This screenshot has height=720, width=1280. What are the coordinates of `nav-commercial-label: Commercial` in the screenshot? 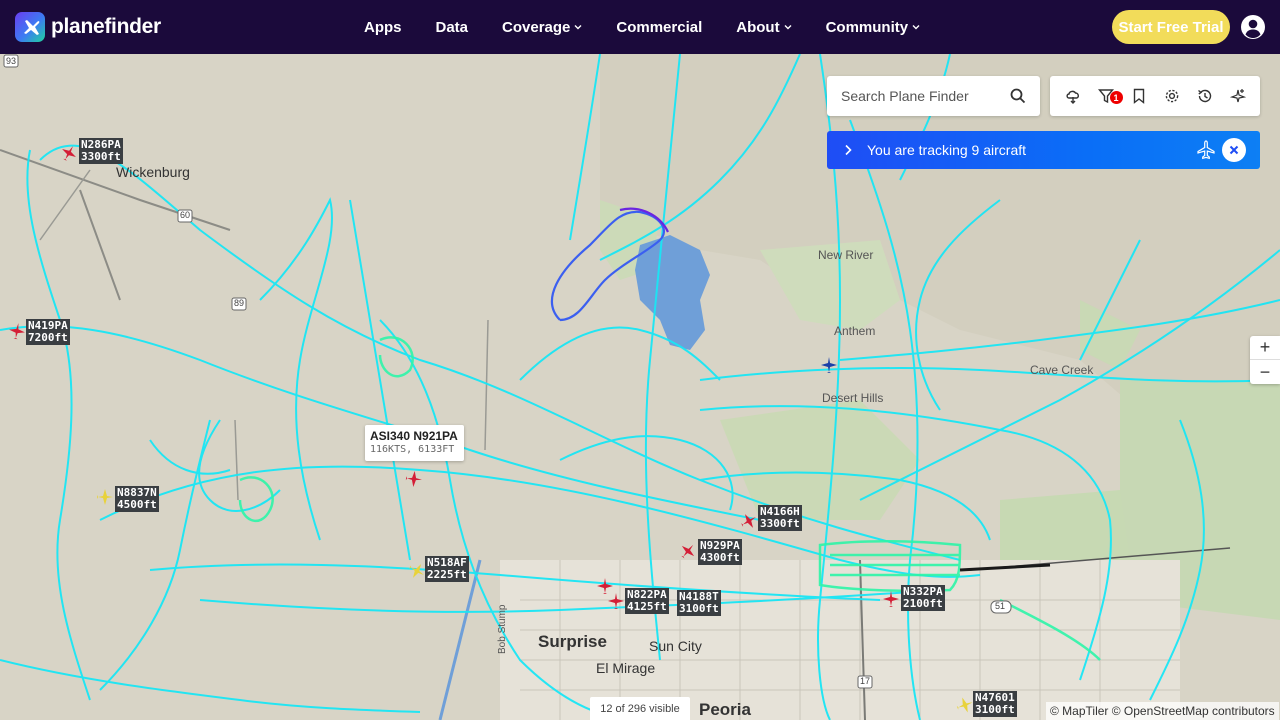 It's located at (659, 27).